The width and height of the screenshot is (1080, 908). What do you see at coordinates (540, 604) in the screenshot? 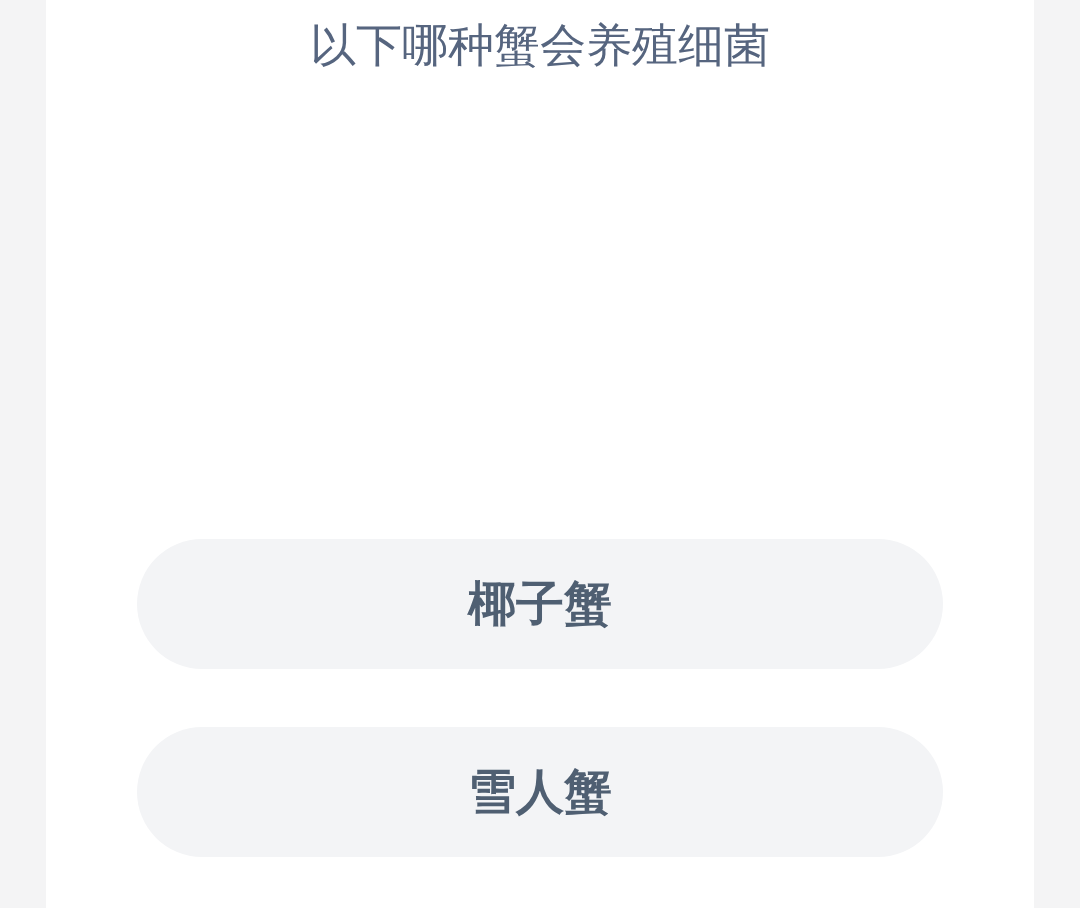
I see `answer-option: 椰子蟹` at bounding box center [540, 604].